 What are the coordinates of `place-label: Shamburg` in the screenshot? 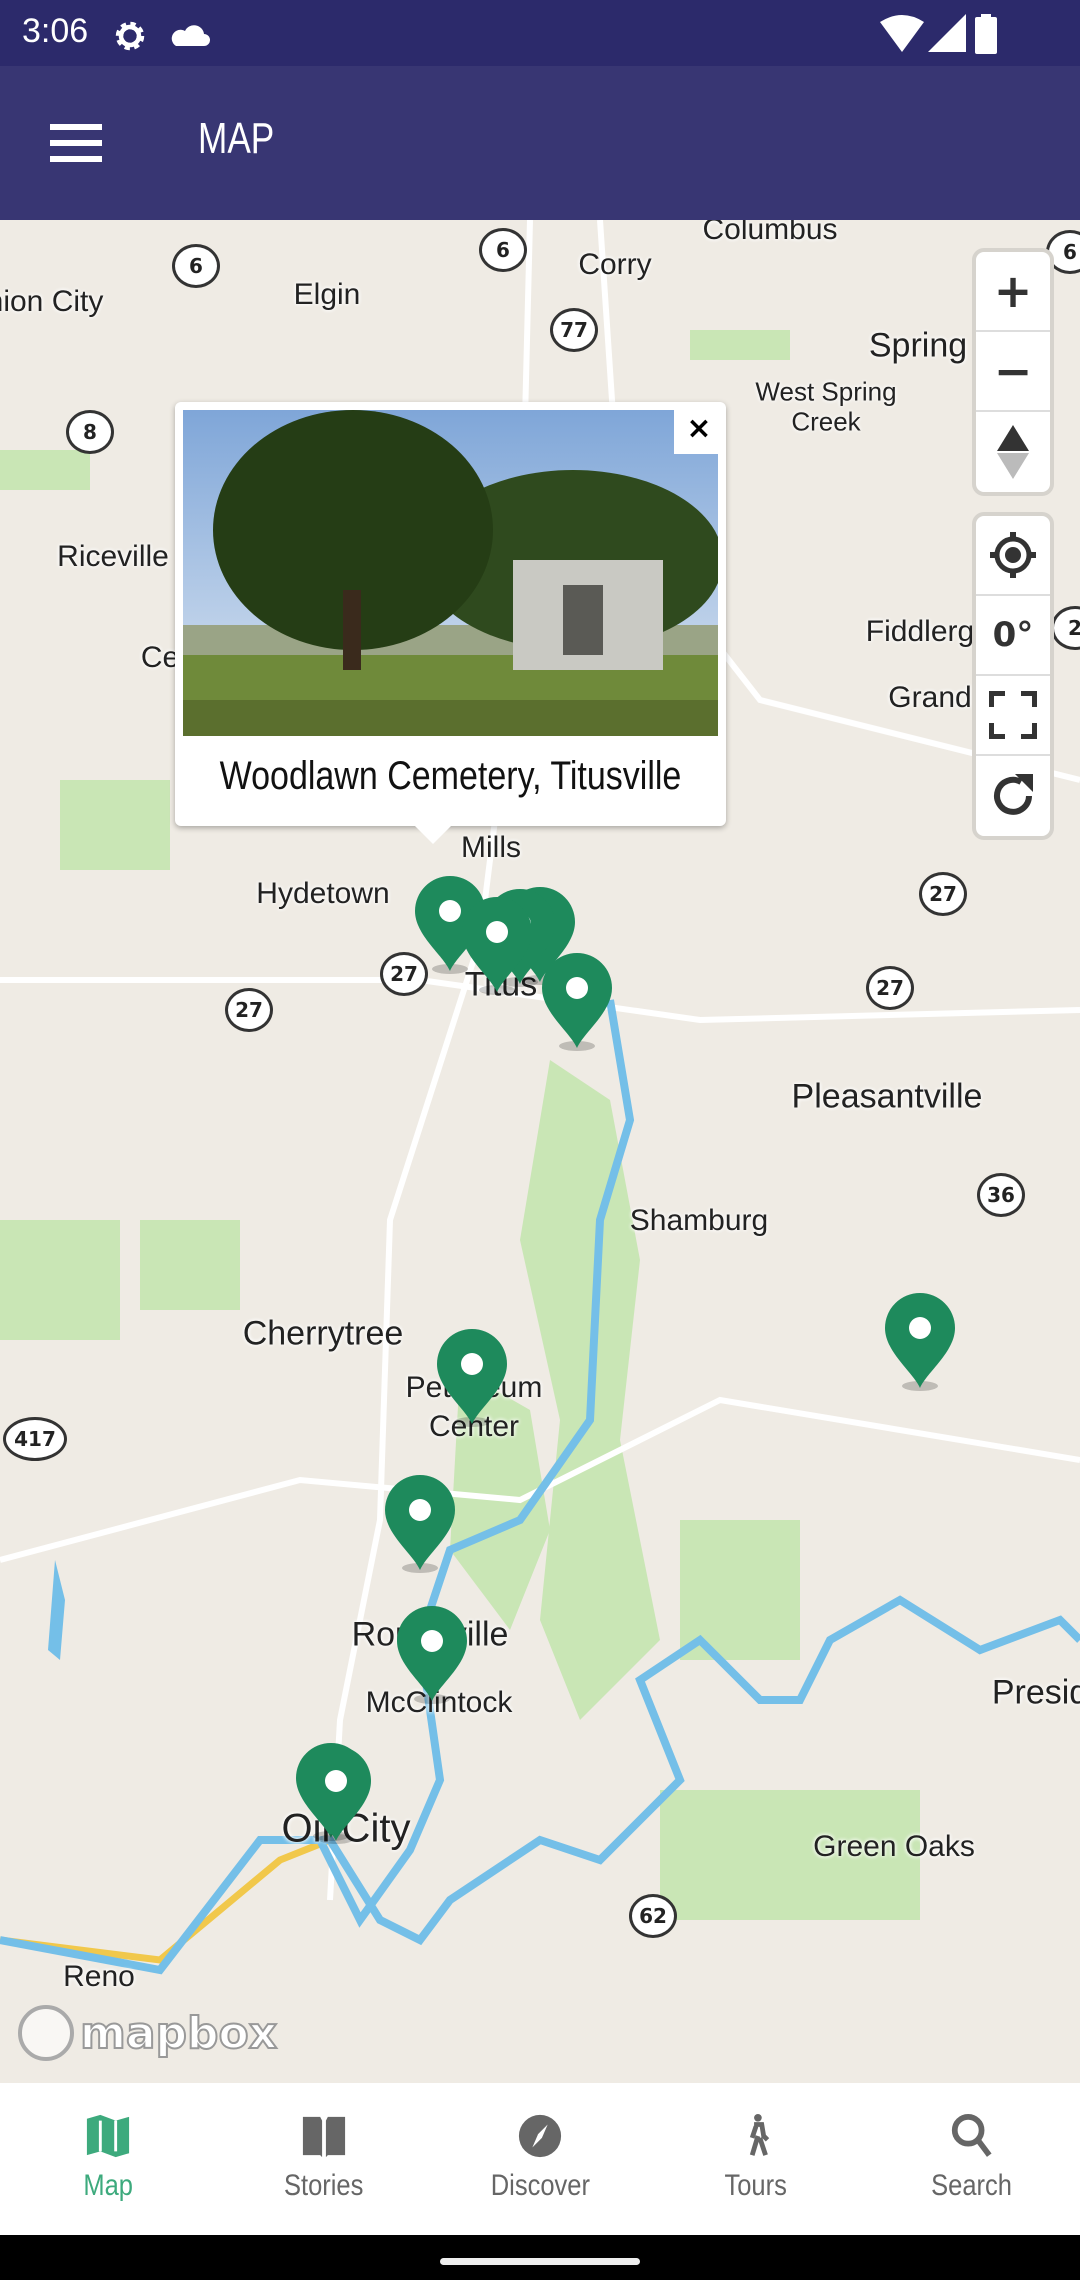 It's located at (699, 1220).